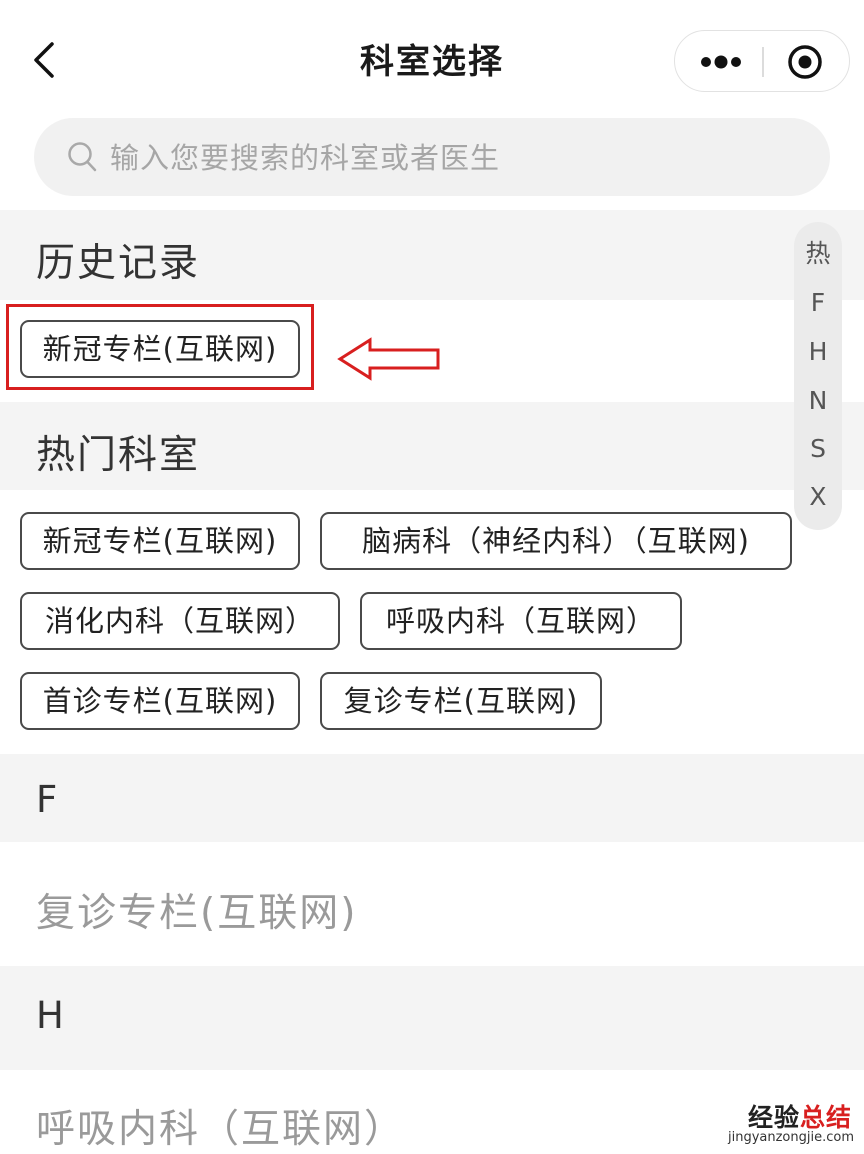  I want to click on hot-section-header: 热门科室, so click(432, 446).